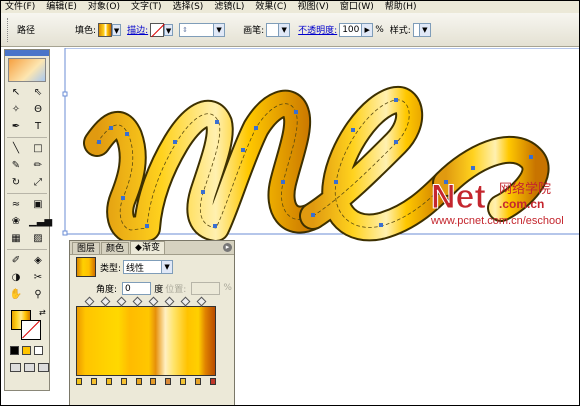 This screenshot has width=580, height=406. What do you see at coordinates (61, 7) in the screenshot?
I see `menu-edit: 编辑(E)` at bounding box center [61, 7].